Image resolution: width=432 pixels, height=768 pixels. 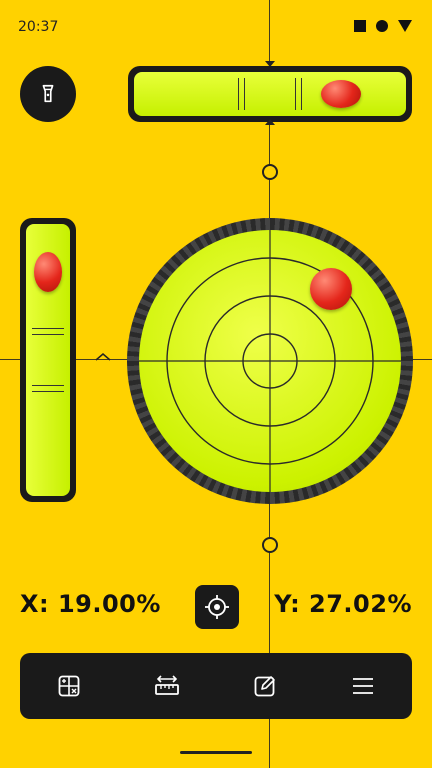 What do you see at coordinates (270, 172) in the screenshot?
I see `top-ring-marker` at bounding box center [270, 172].